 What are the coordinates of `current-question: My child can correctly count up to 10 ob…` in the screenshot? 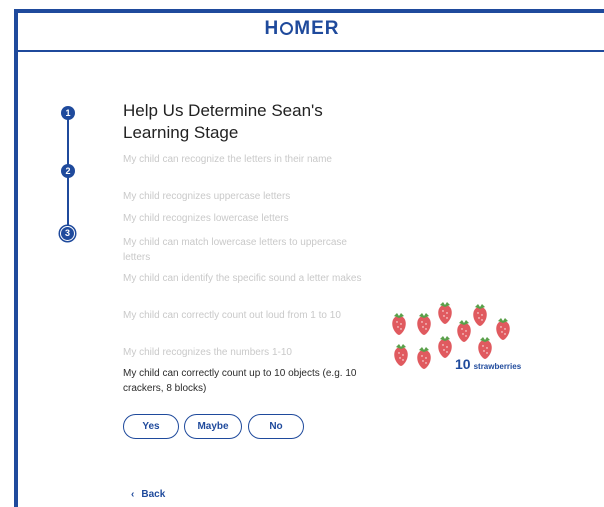 It's located at (240, 381).